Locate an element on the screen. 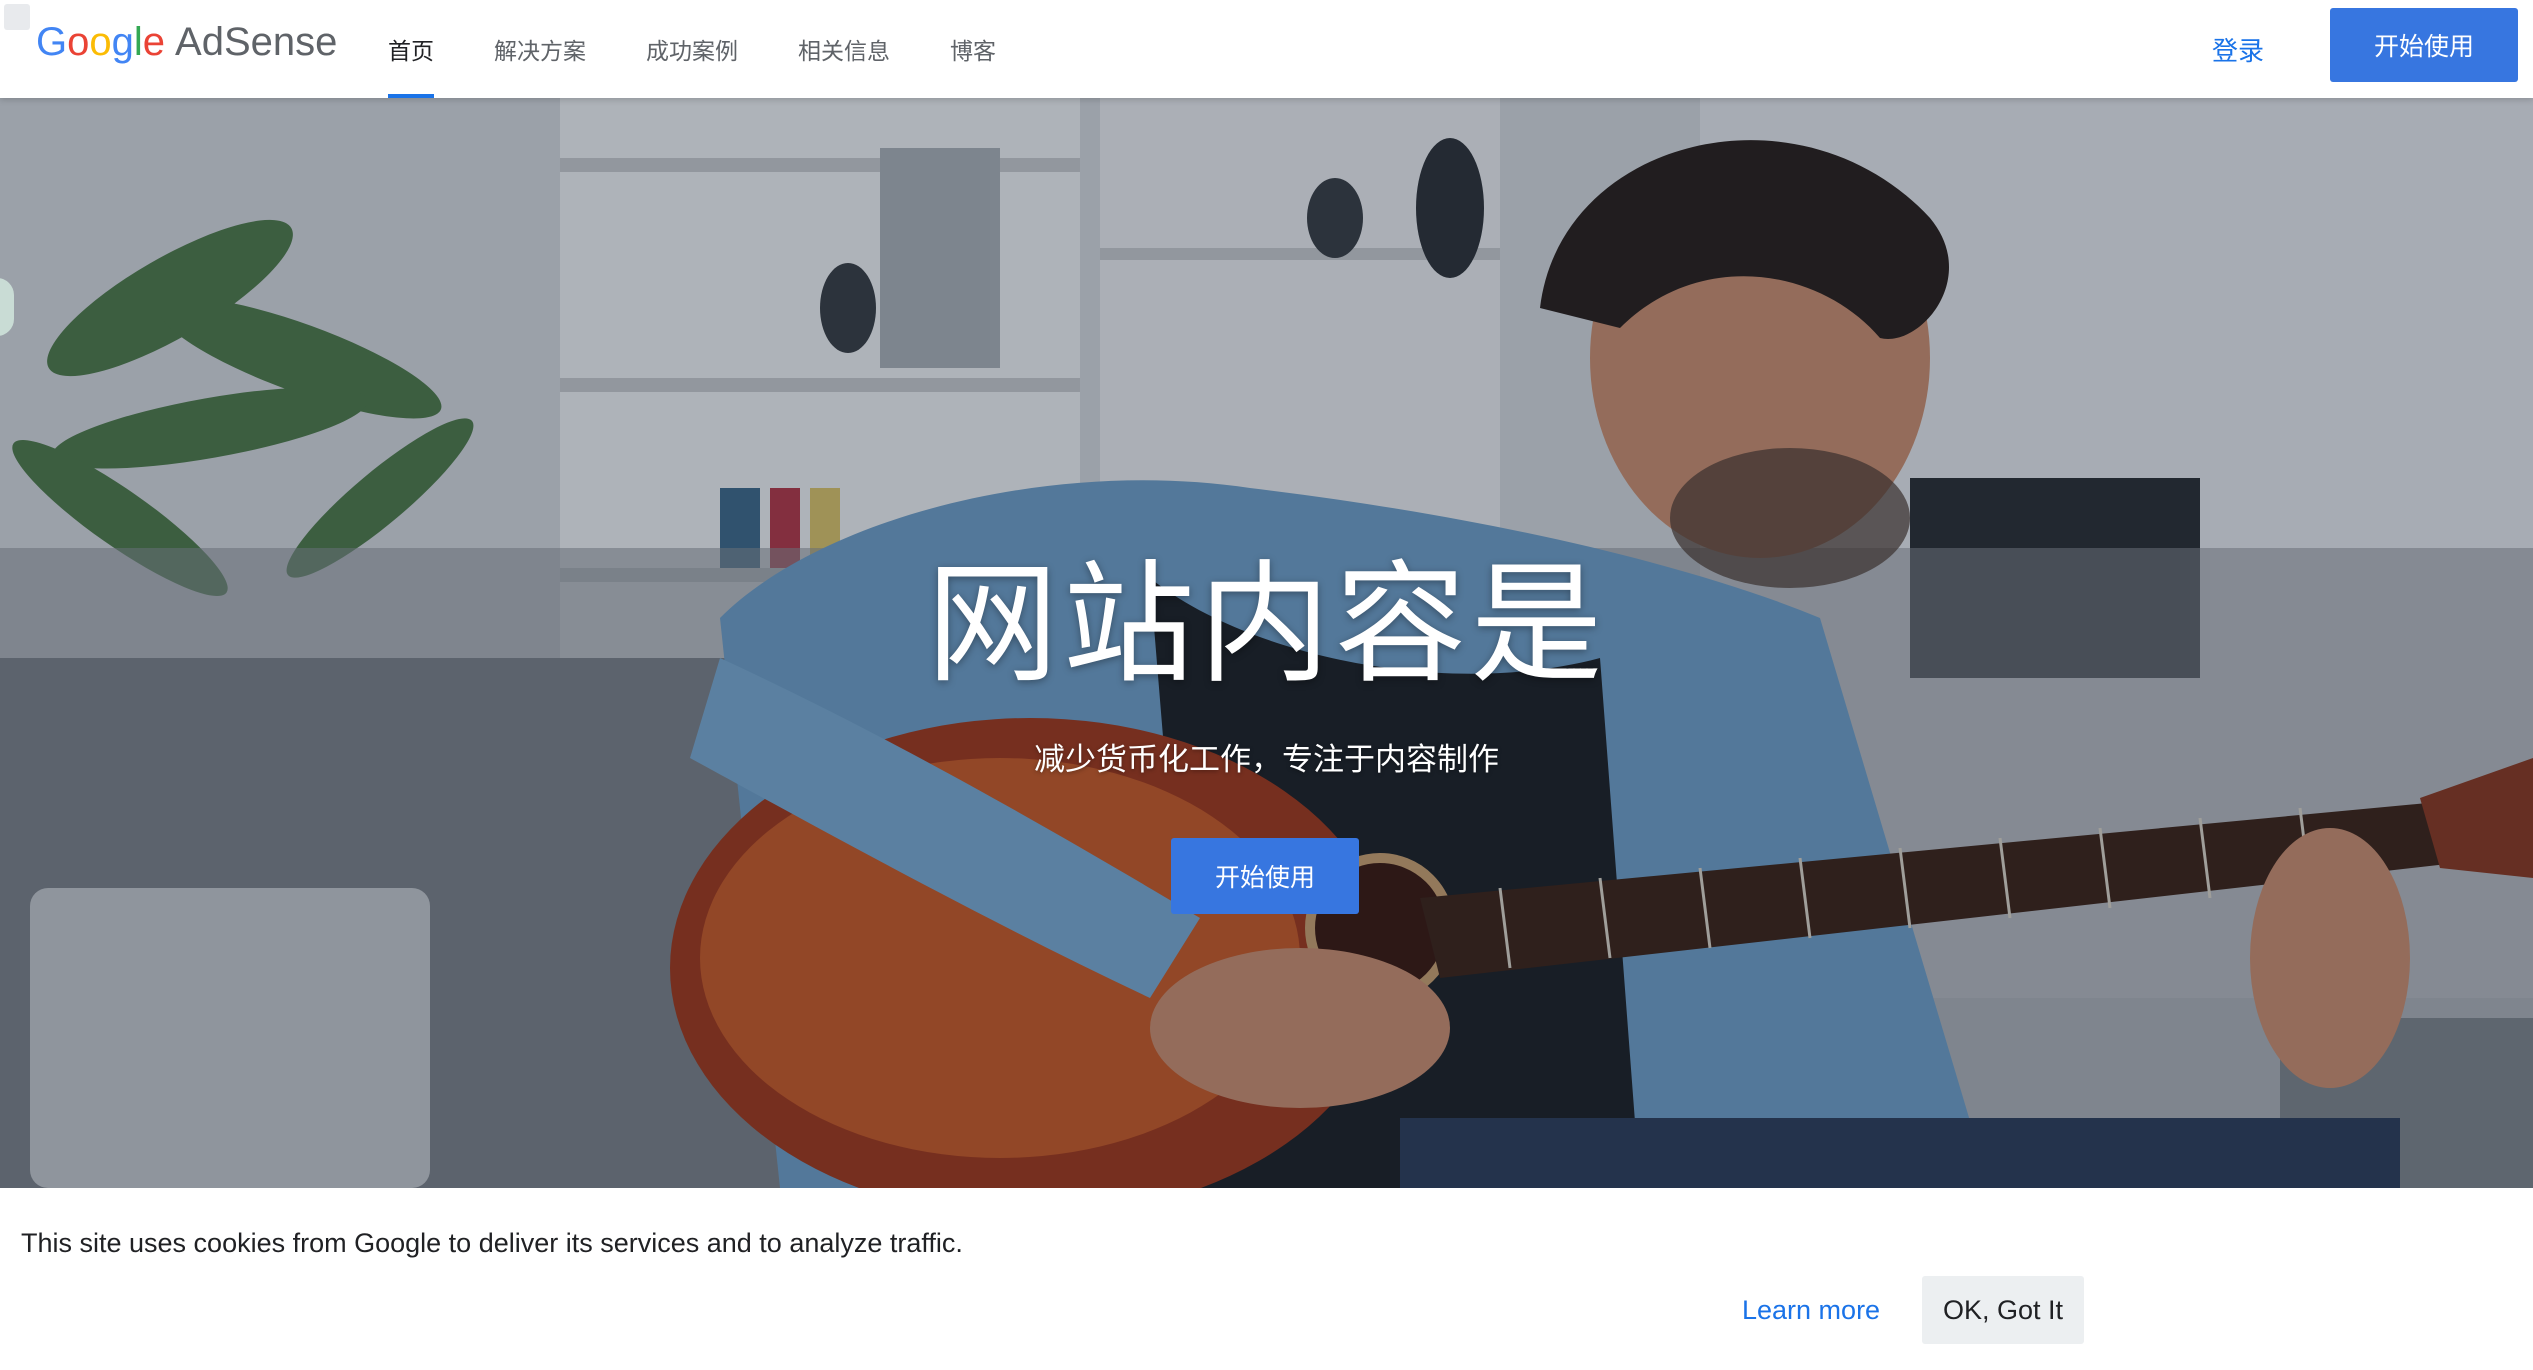 The width and height of the screenshot is (2533, 1370). nav-item-solutions: 解决方案 is located at coordinates (540, 49).